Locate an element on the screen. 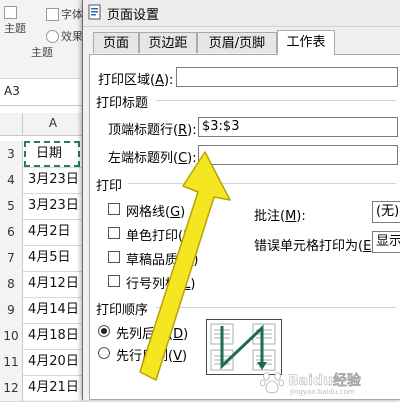  row-number: 10 is located at coordinates (11, 336).